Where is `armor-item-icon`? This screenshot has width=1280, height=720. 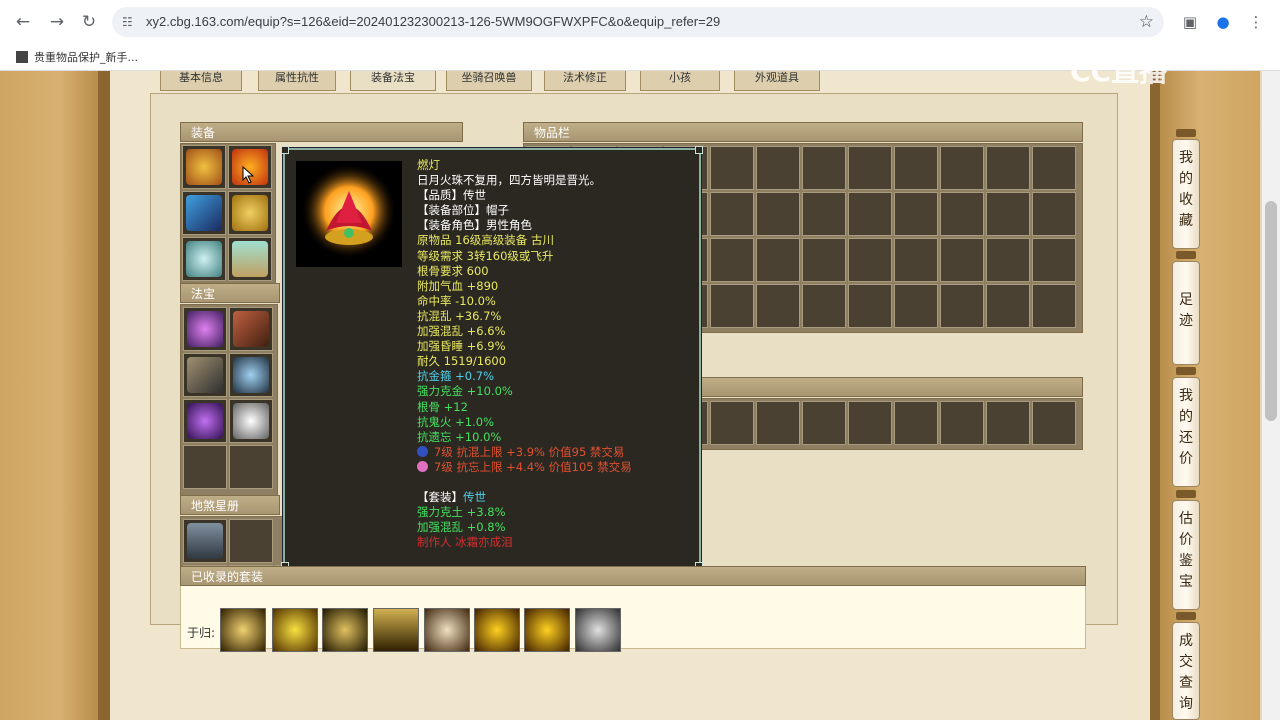 armor-item-icon is located at coordinates (250, 213).